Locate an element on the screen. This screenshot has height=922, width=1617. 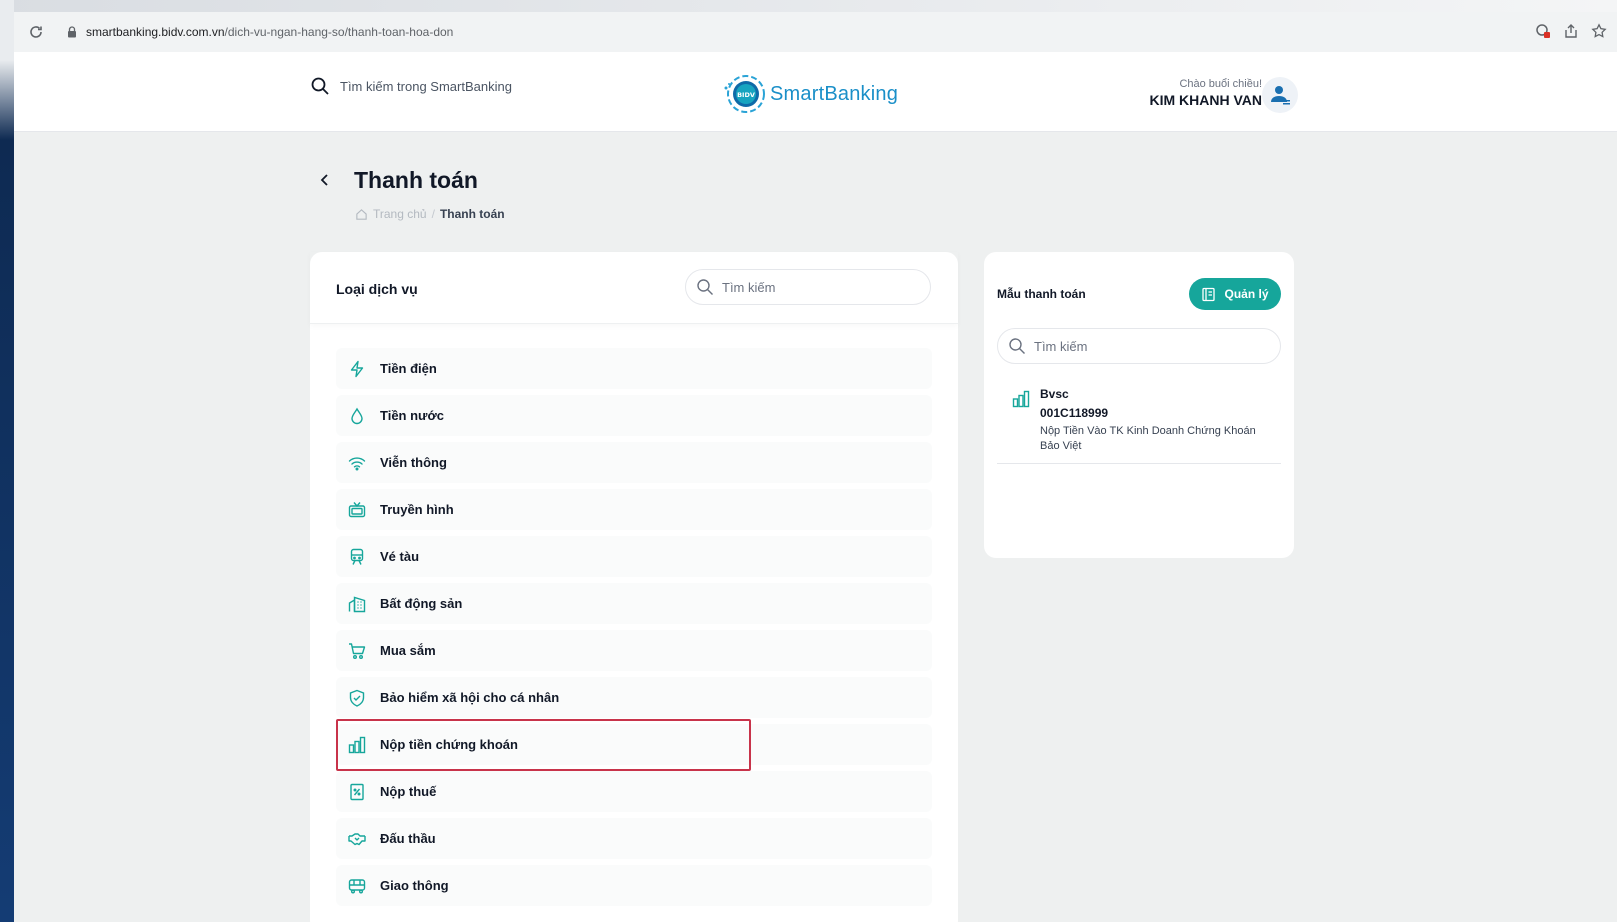
service-item-tax: Nộp thuế is located at coordinates (634, 791).